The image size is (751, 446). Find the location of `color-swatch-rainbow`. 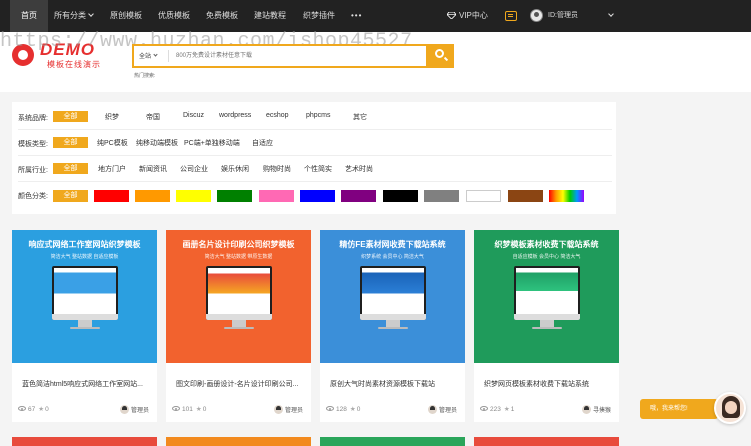

color-swatch-rainbow is located at coordinates (566, 196).